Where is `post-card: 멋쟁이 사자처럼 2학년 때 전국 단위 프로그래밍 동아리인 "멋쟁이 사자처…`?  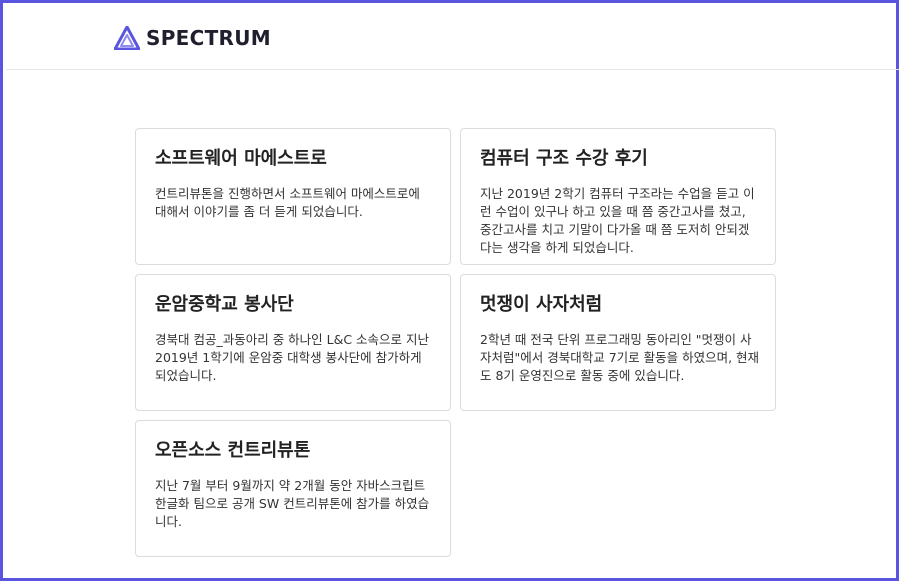
post-card: 멋쟁이 사자처럼 2학년 때 전국 단위 프로그래밍 동아리인 "멋쟁이 사자처… is located at coordinates (618, 342).